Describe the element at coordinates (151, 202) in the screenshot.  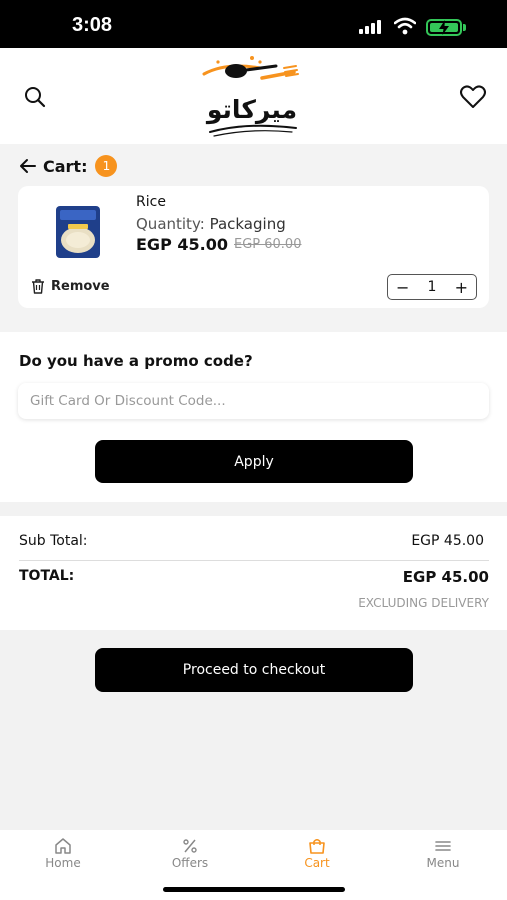
I see `product-name: Rice` at that location.